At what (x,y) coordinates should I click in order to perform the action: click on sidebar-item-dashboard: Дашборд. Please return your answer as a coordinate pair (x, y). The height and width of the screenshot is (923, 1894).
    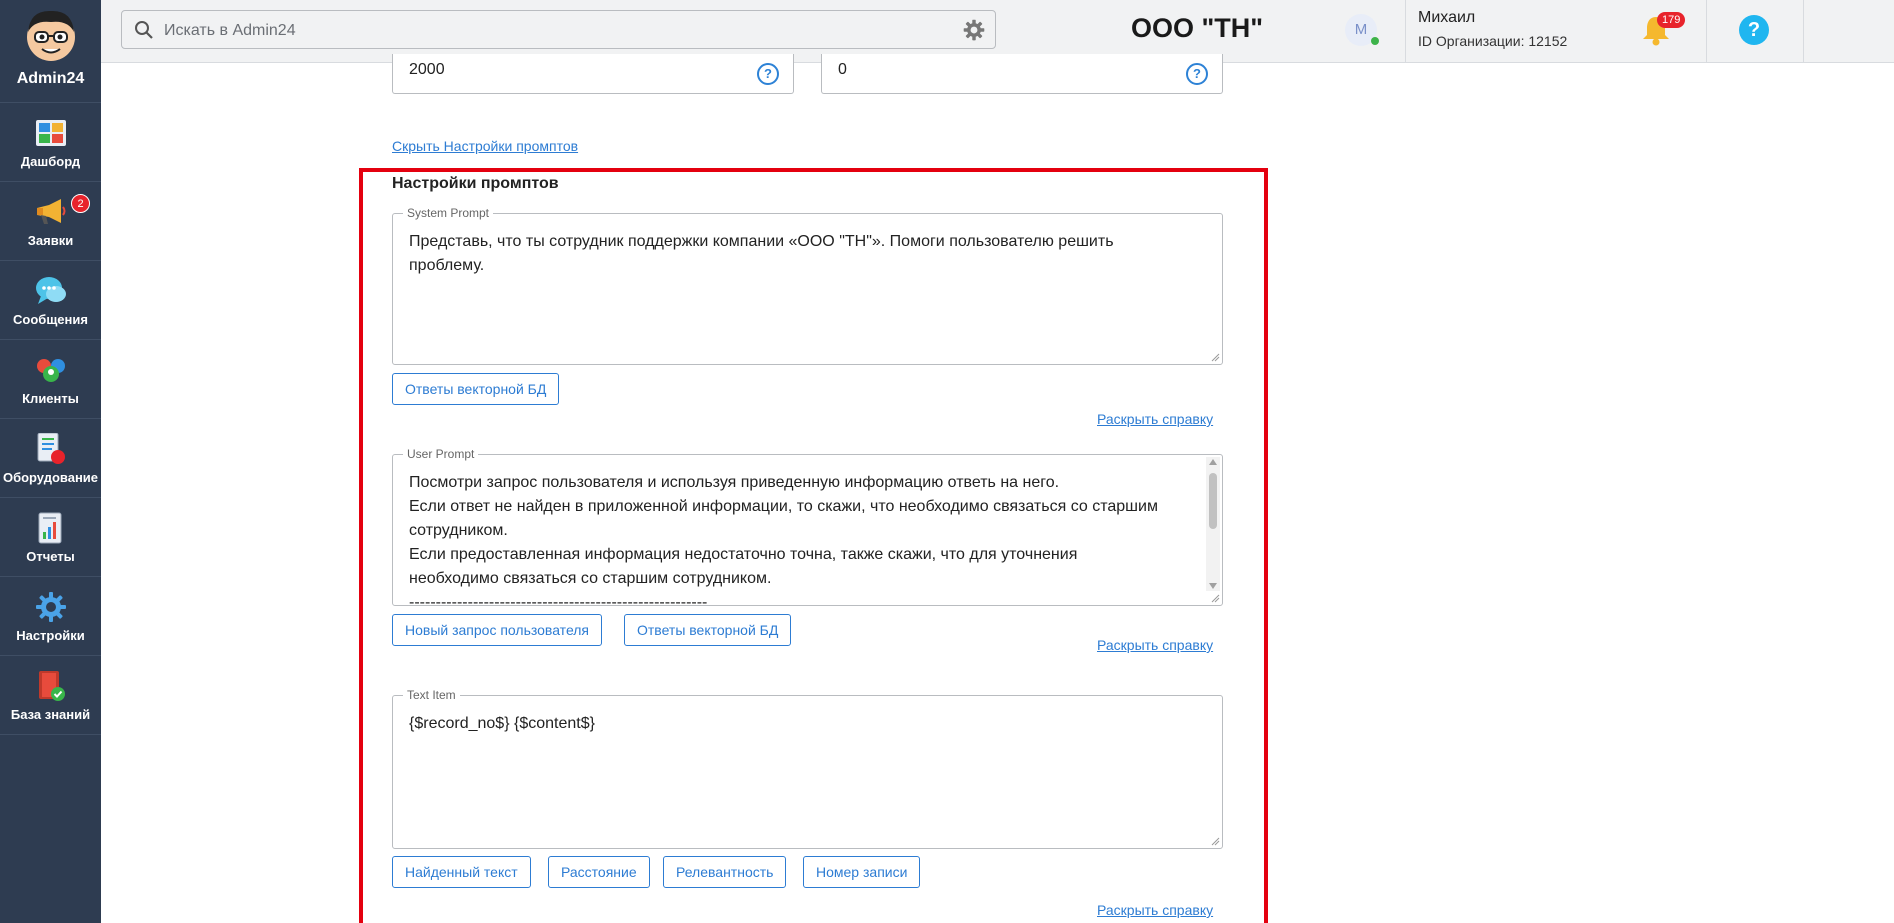
    Looking at the image, I should click on (50, 142).